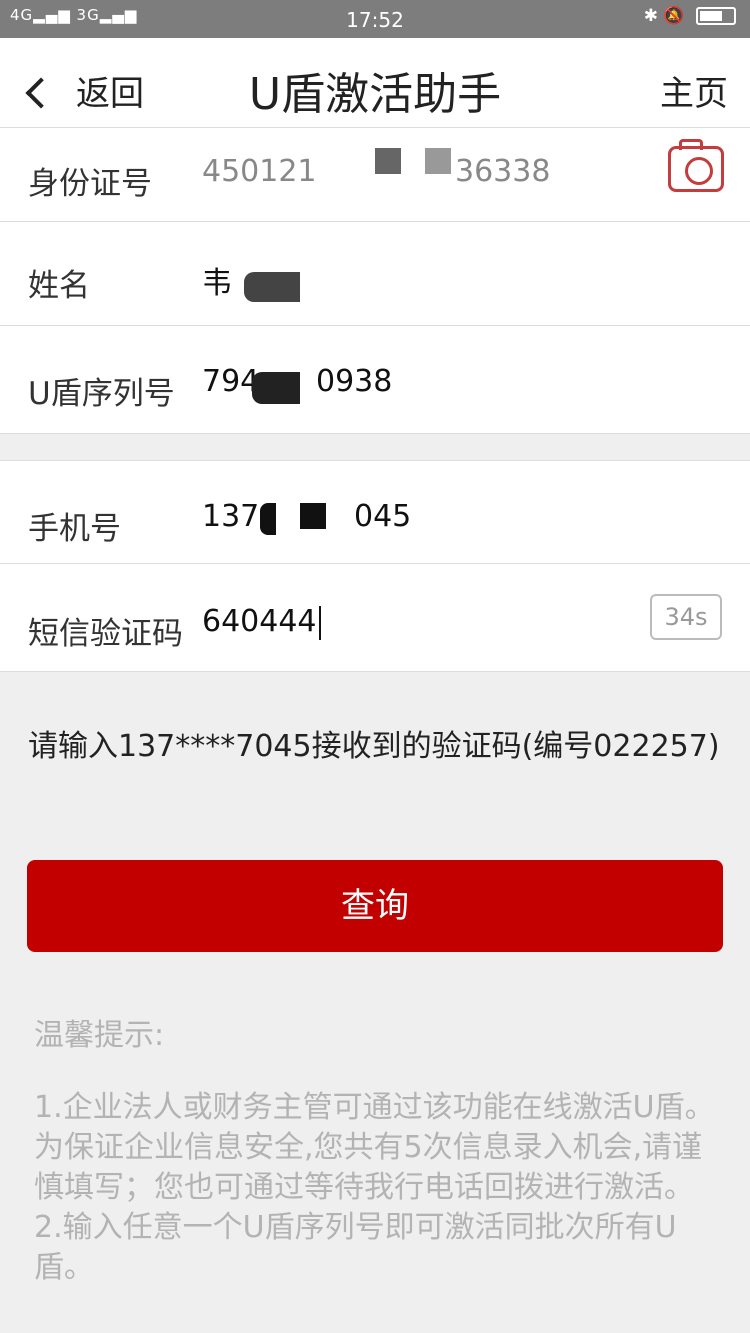 The height and width of the screenshot is (1333, 750). I want to click on home-link: 主页, so click(694, 90).